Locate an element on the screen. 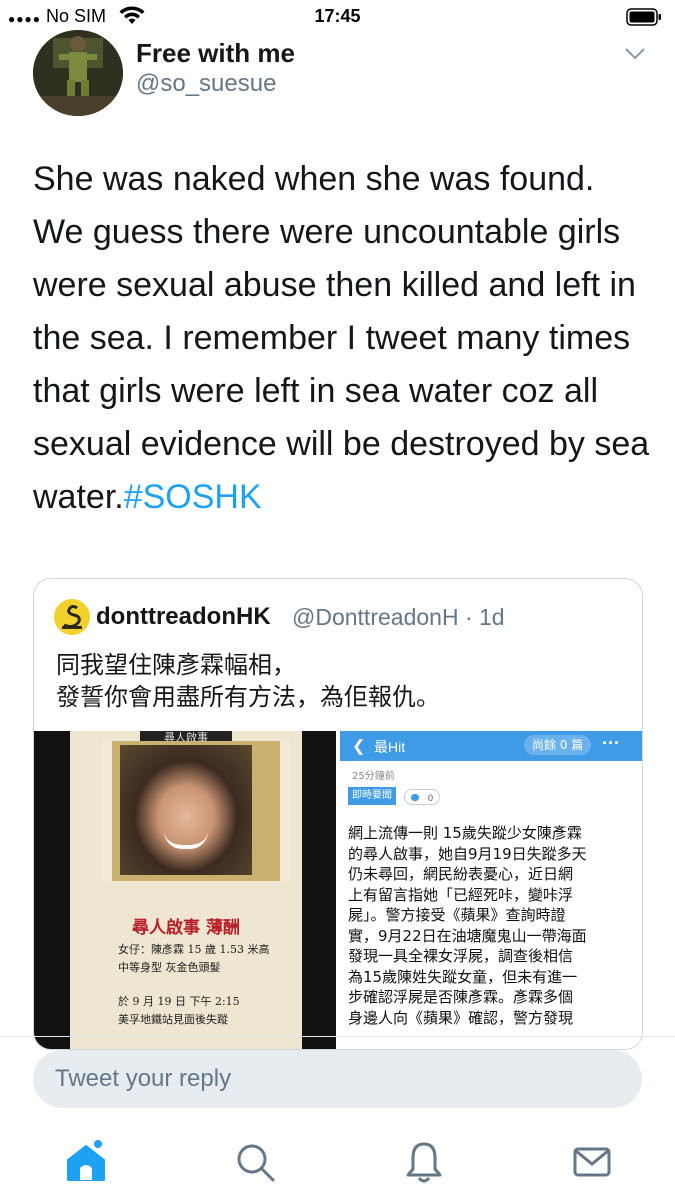  more-icon: ··· is located at coordinates (611, 743).